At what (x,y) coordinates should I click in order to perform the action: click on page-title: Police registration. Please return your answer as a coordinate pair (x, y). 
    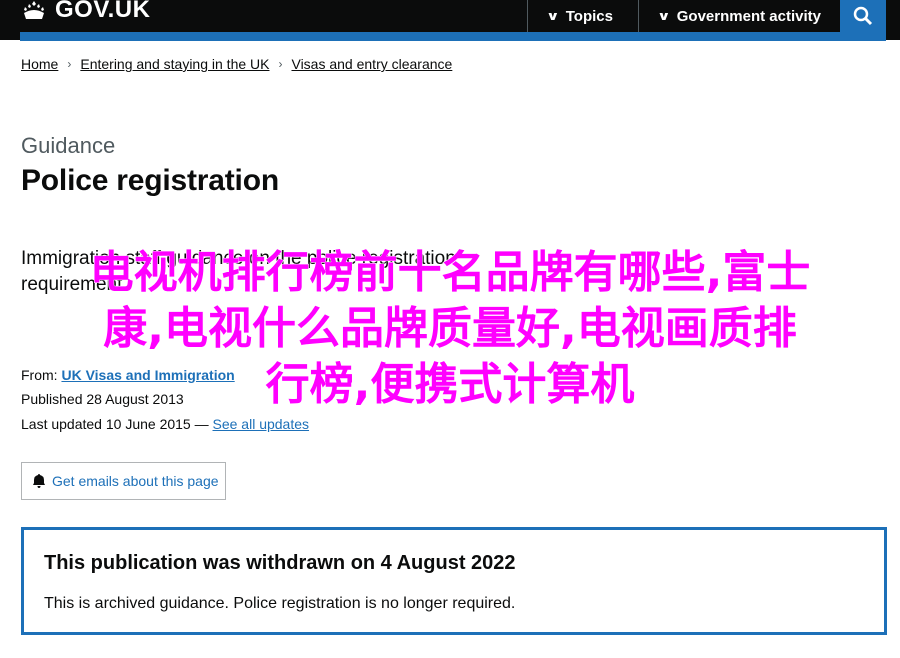
    Looking at the image, I should click on (150, 180).